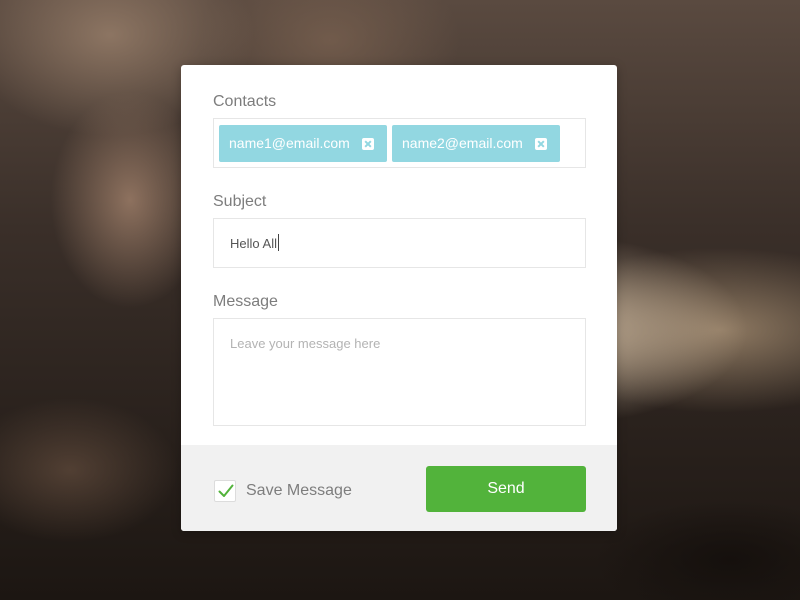  I want to click on subject-label: Subject, so click(240, 201).